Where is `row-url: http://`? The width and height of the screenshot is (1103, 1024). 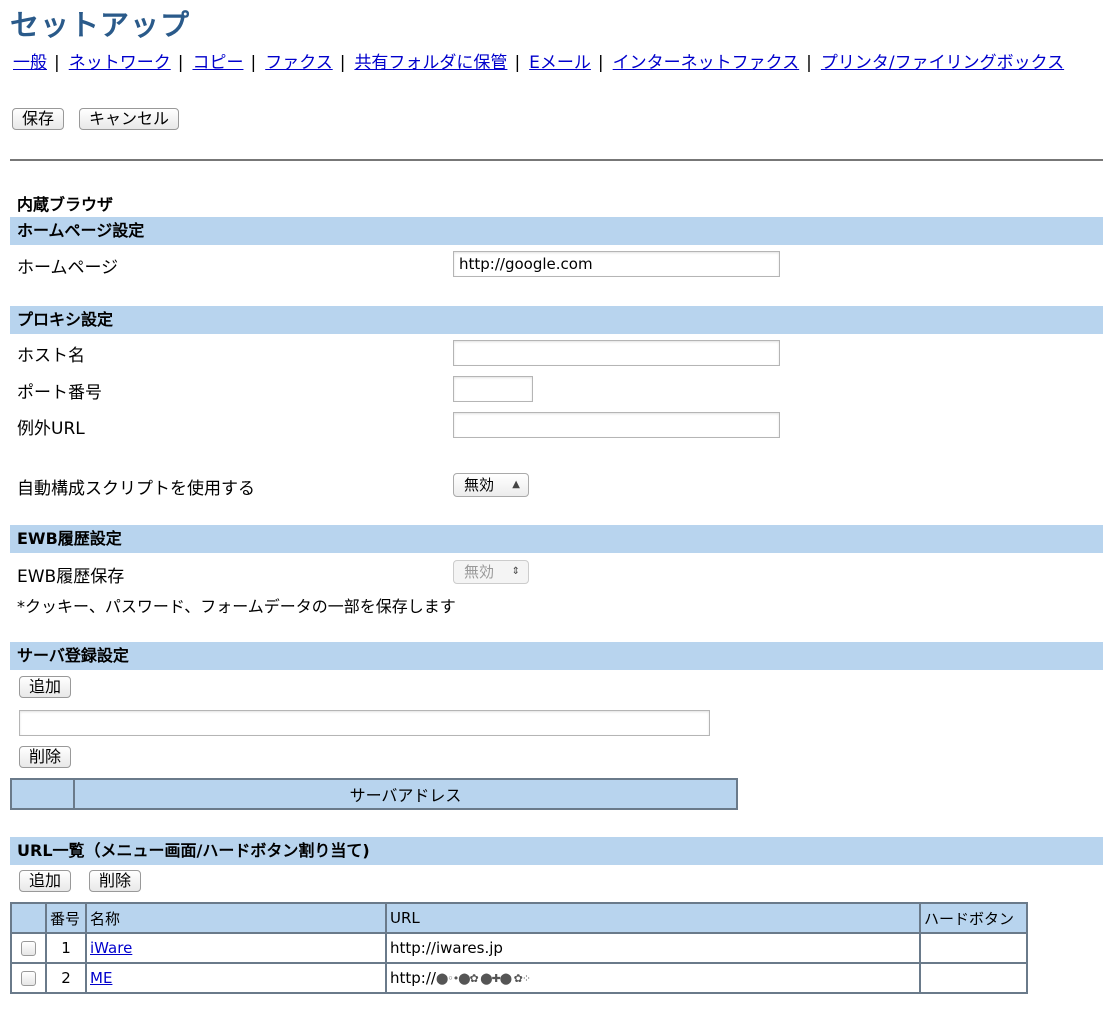 row-url: http:// is located at coordinates (413, 978).